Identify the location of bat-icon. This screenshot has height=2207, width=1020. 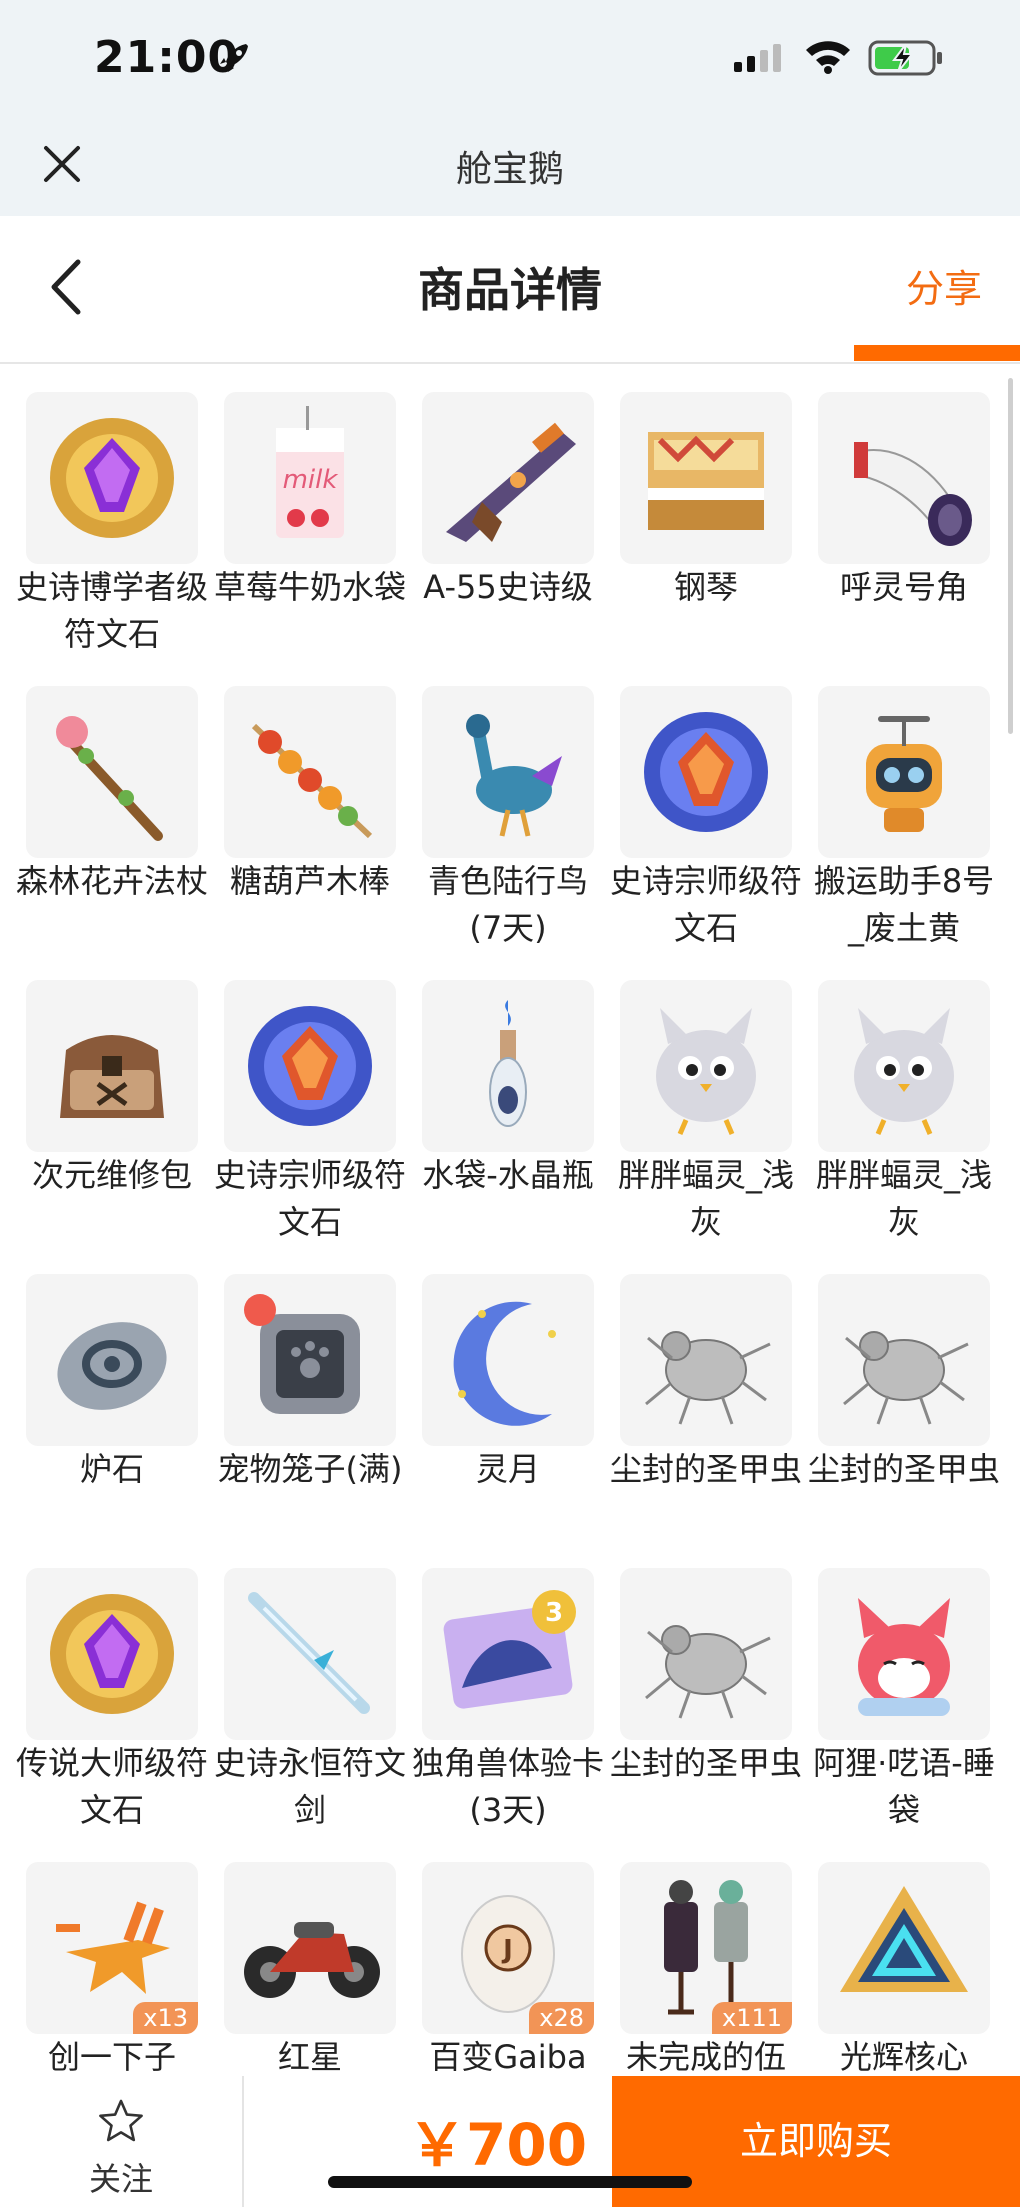
(706, 1071).